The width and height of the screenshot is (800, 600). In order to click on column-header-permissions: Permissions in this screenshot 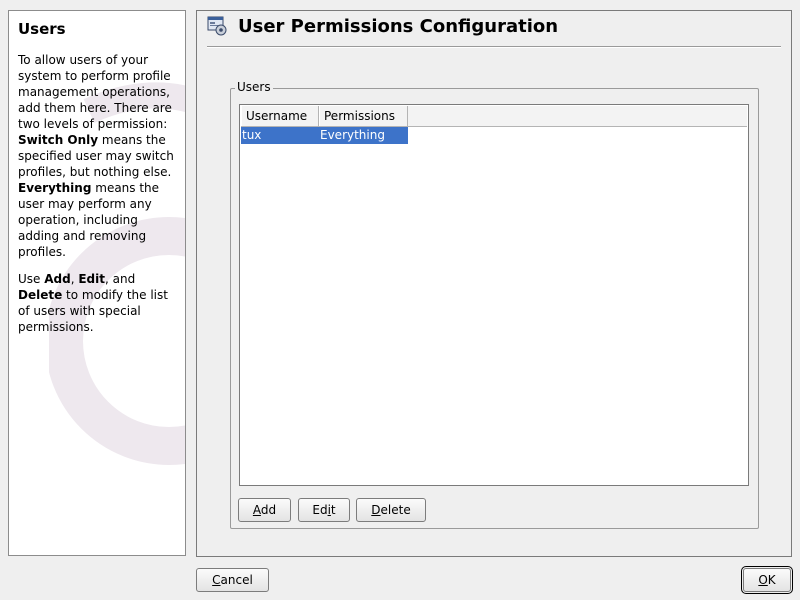, I will do `click(363, 116)`.